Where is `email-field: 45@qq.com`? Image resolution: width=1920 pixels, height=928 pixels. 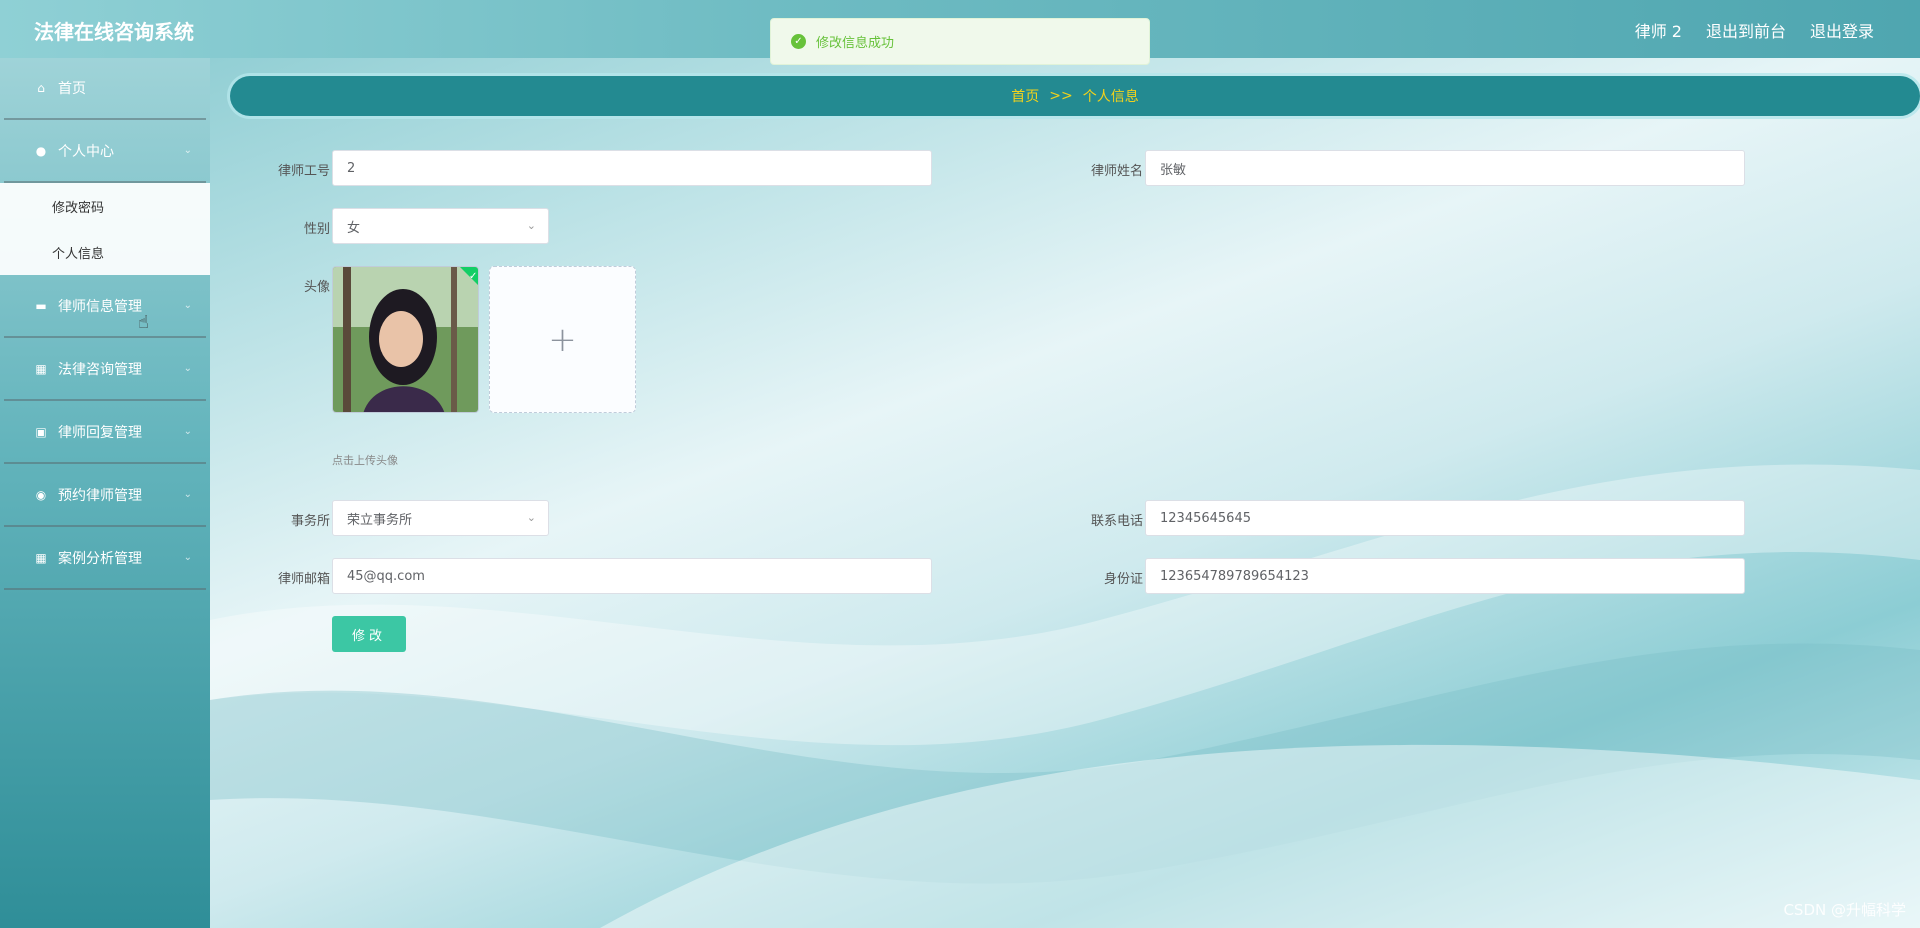 email-field: 45@qq.com is located at coordinates (632, 576).